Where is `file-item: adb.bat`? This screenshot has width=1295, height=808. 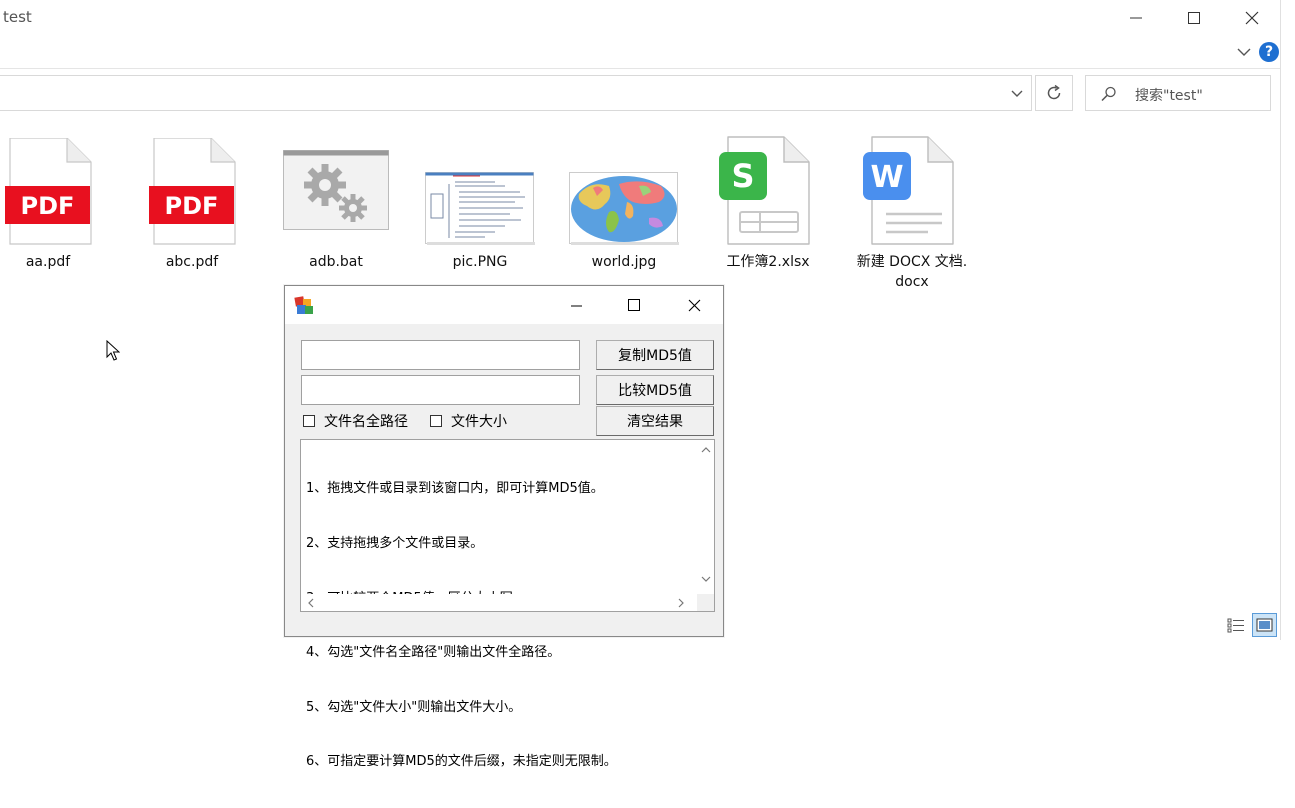 file-item: adb.bat is located at coordinates (336, 205).